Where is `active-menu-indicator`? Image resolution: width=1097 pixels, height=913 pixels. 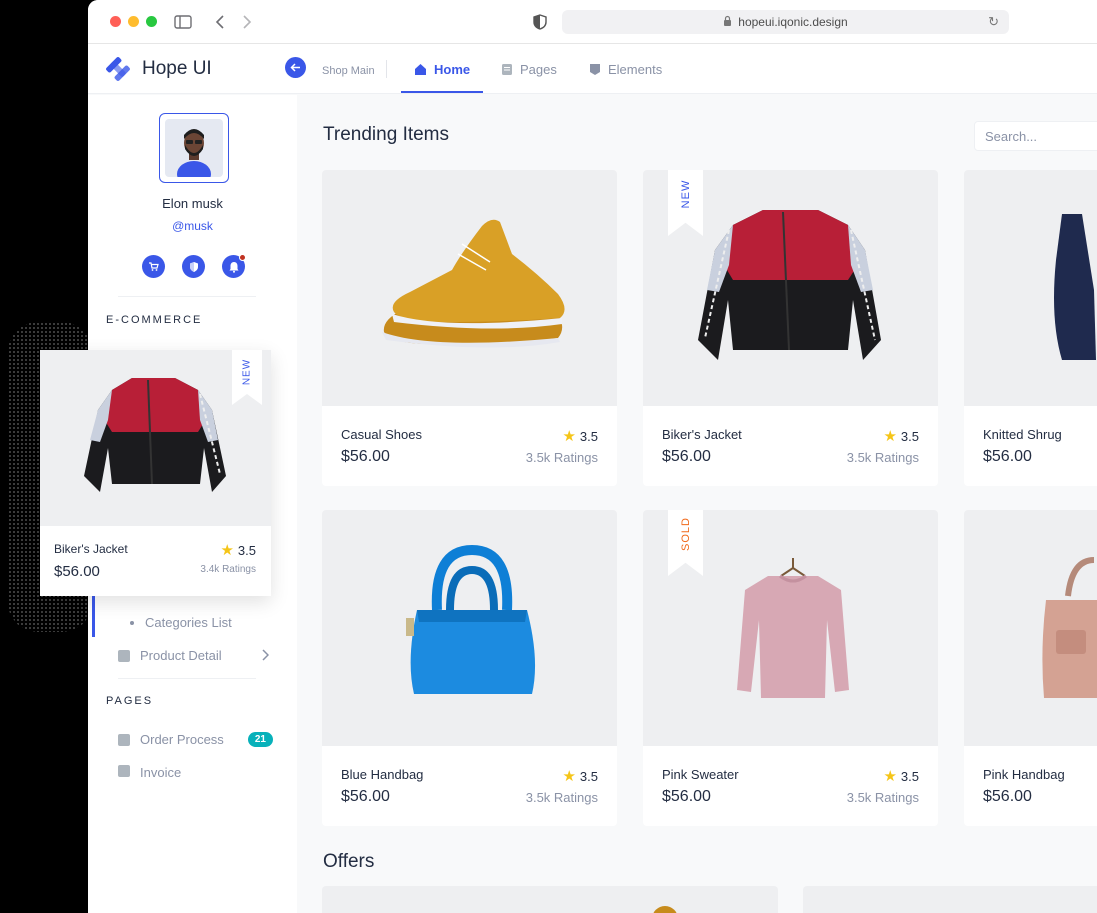 active-menu-indicator is located at coordinates (93, 616).